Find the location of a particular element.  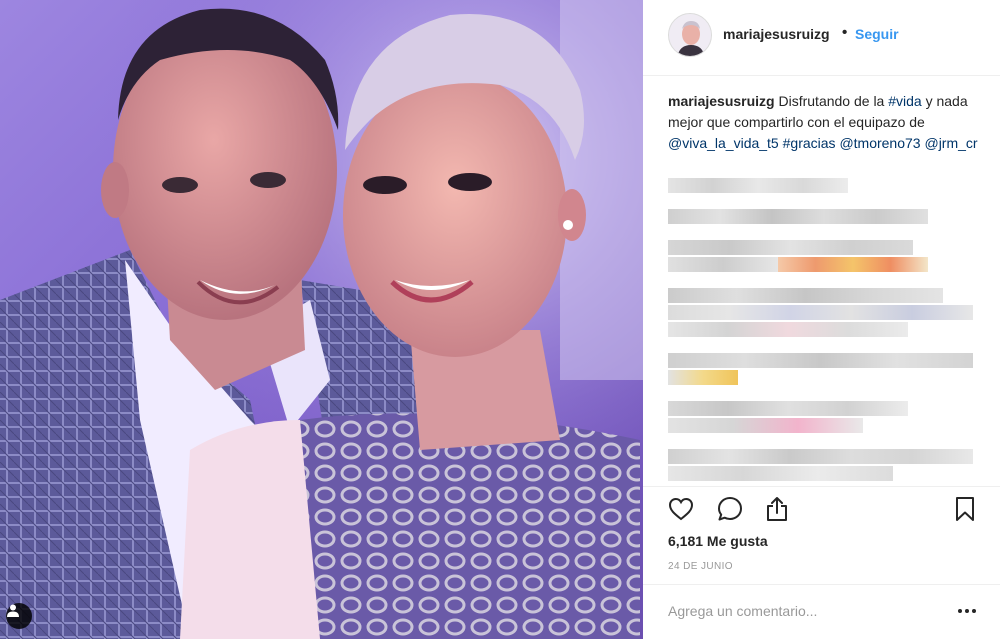

comment-button is located at coordinates (730, 509).